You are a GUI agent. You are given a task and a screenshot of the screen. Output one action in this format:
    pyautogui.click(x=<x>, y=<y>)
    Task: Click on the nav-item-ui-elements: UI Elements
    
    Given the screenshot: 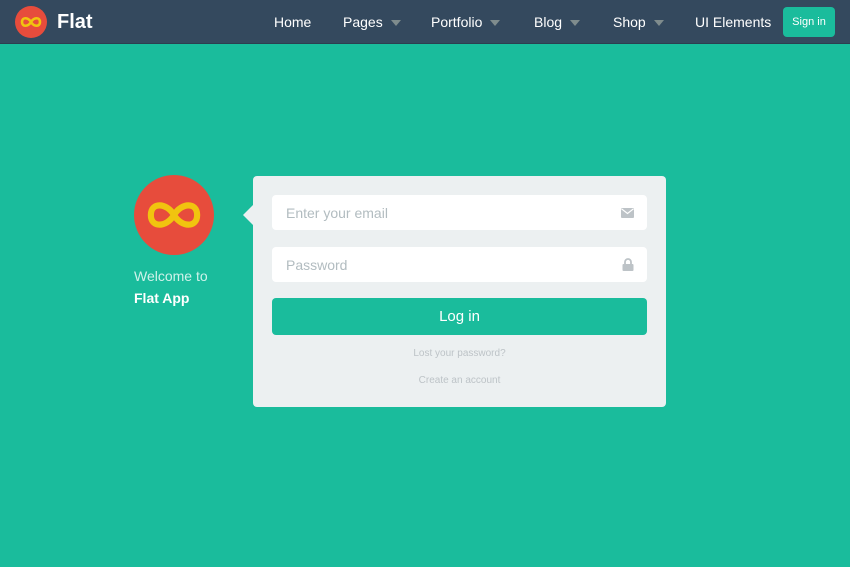 What is the action you would take?
    pyautogui.click(x=733, y=22)
    